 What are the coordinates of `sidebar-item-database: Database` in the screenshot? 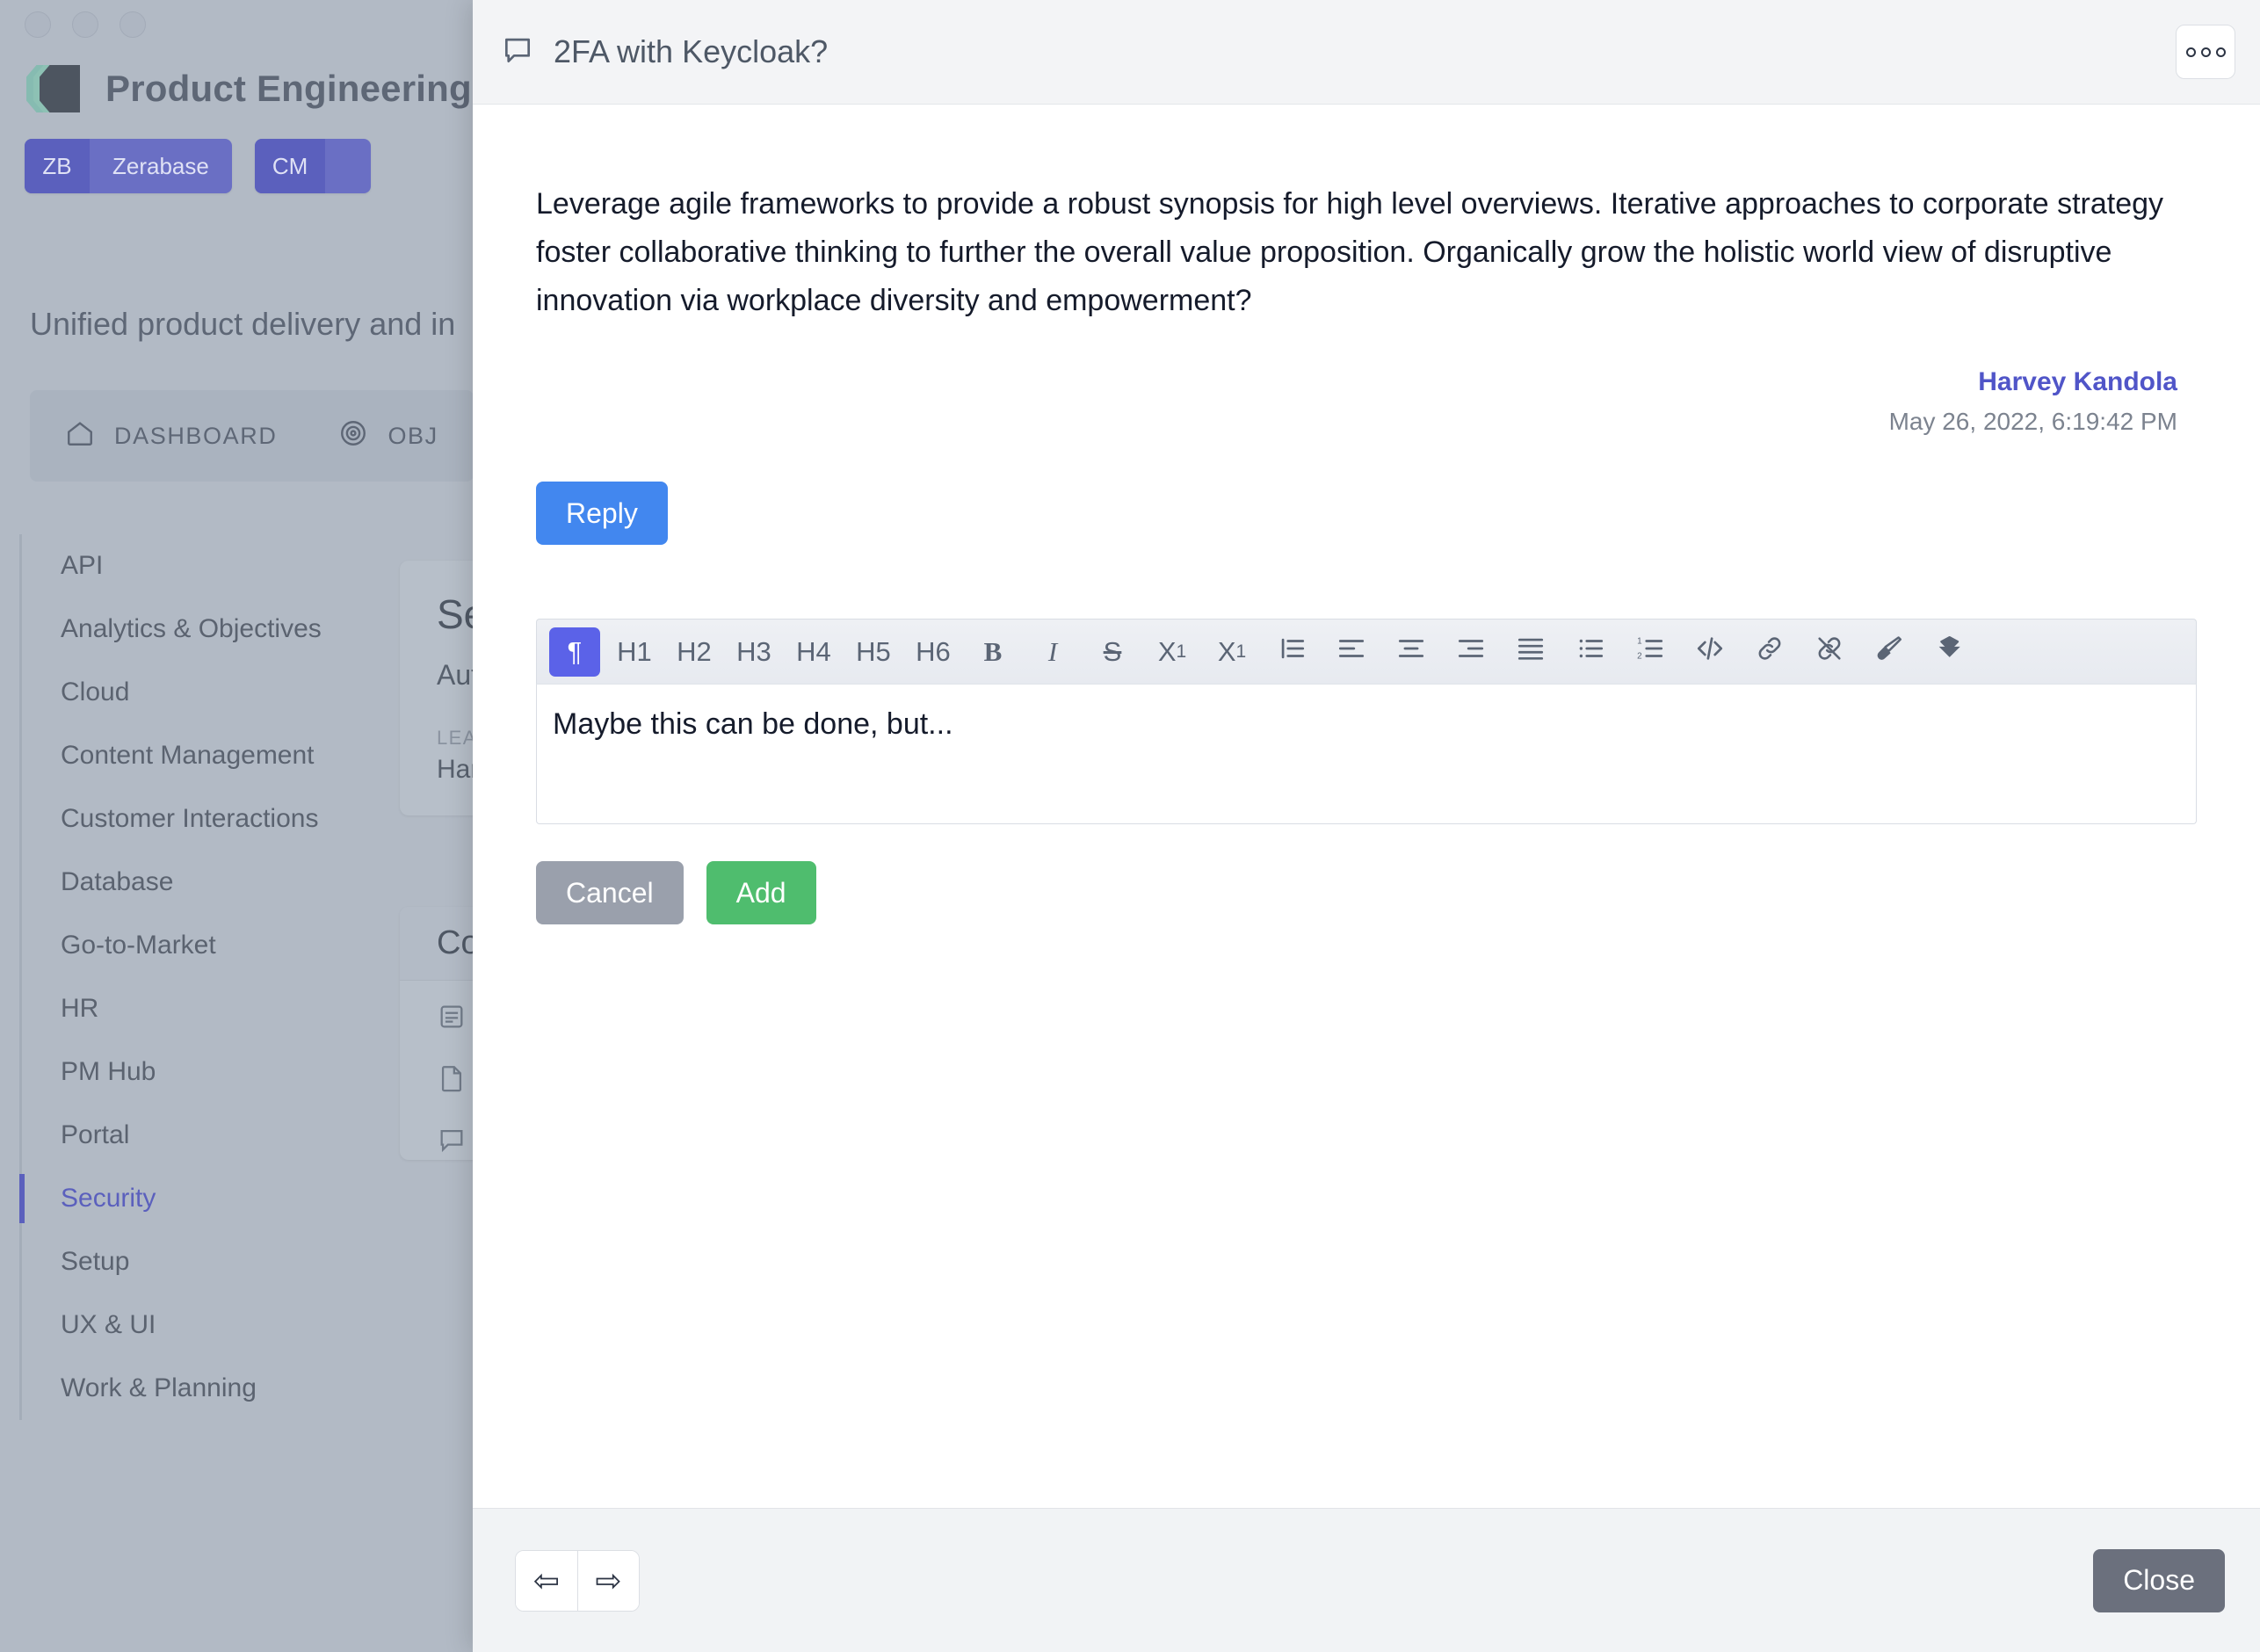 It's located at (246, 882).